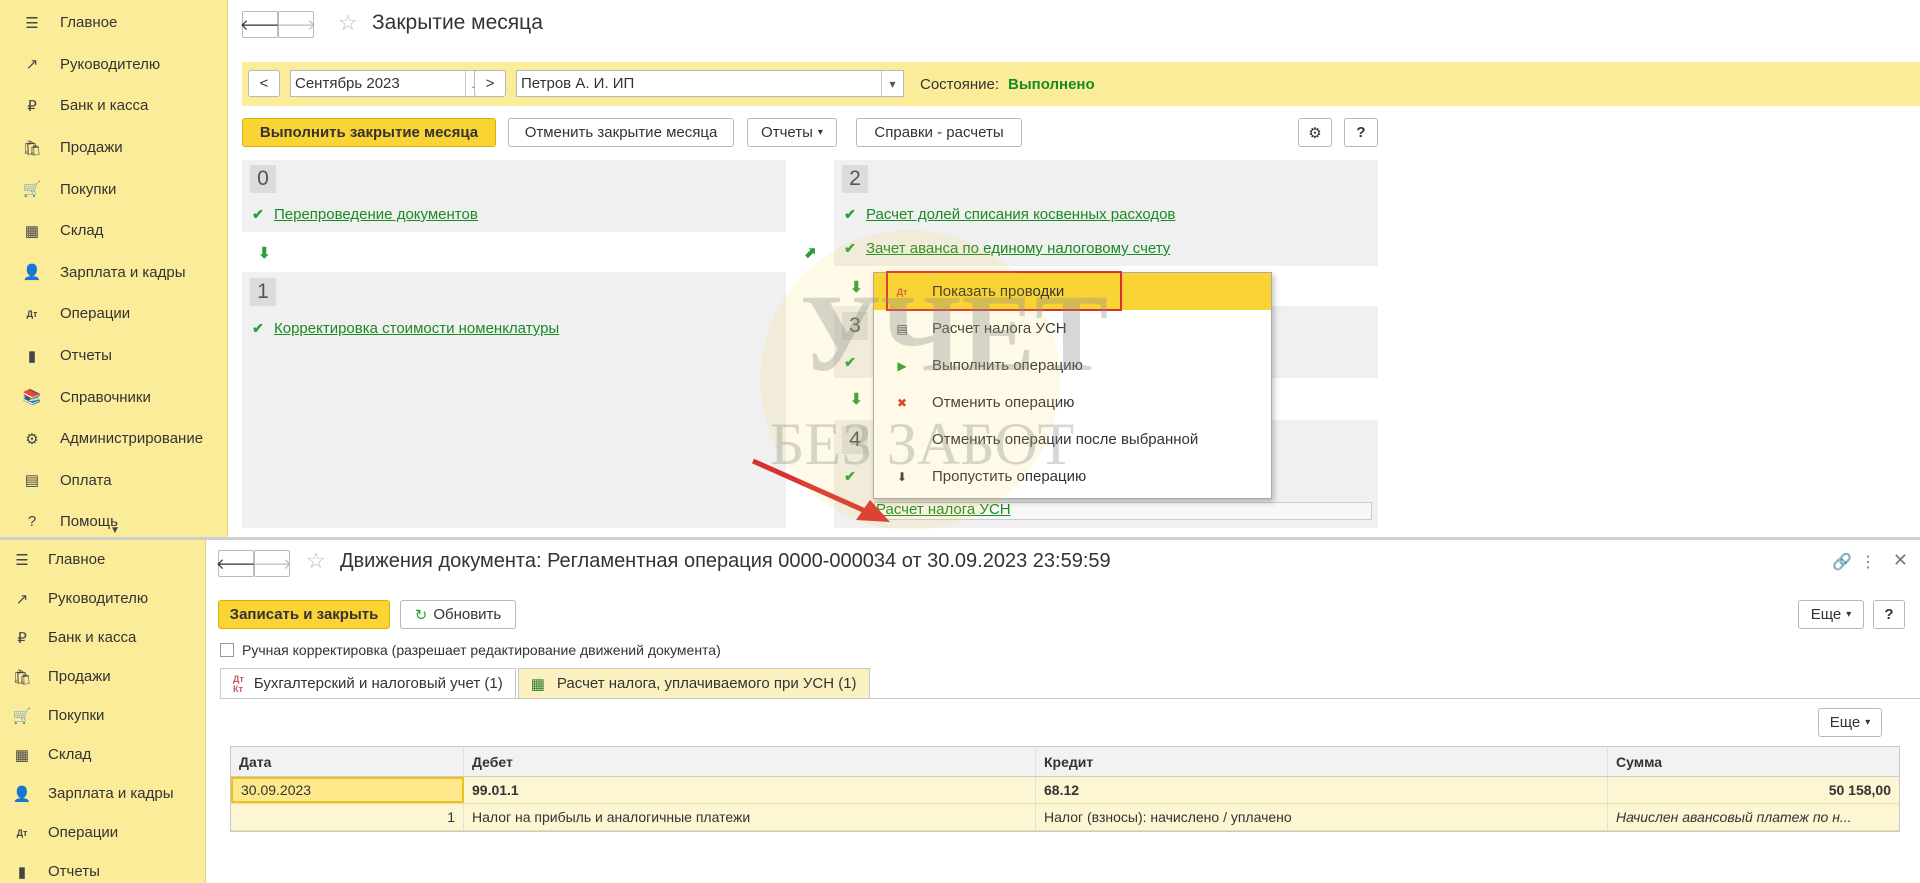 The width and height of the screenshot is (1920, 883). Describe the element at coordinates (1900, 560) in the screenshot. I see `close-icon: ✕` at that location.